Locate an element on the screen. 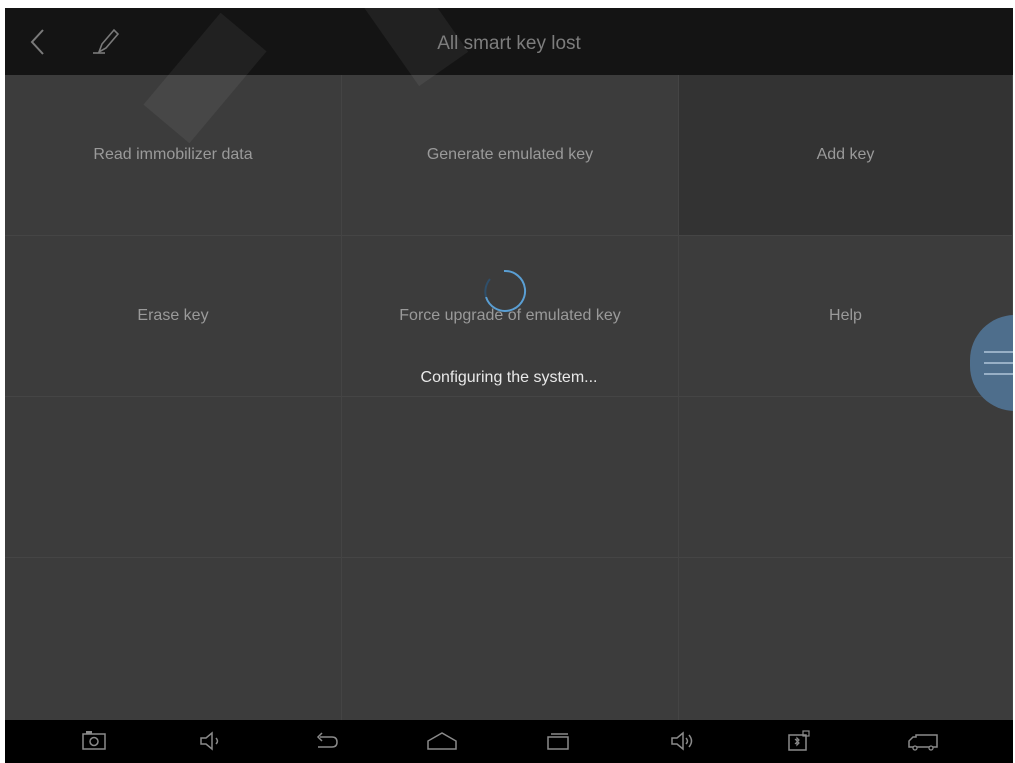  screenshot-button is located at coordinates (94, 741).